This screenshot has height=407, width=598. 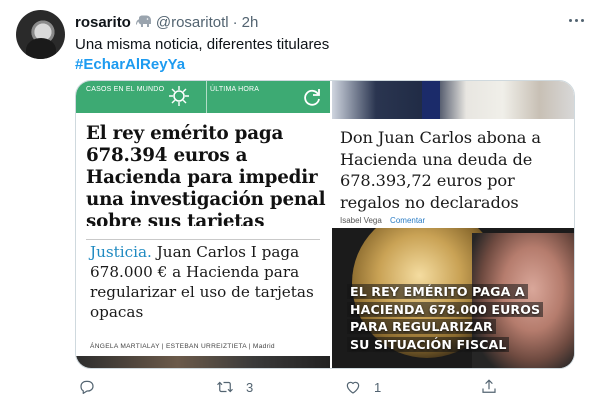 What do you see at coordinates (103, 22) in the screenshot?
I see `author-name: rosarito` at bounding box center [103, 22].